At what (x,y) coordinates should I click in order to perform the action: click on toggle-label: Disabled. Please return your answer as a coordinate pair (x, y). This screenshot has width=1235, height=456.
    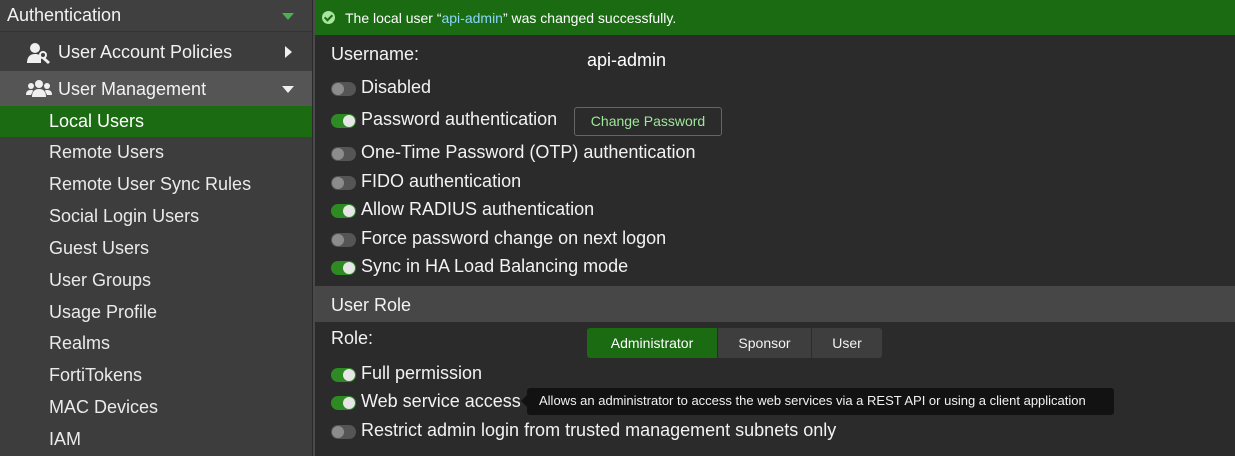
    Looking at the image, I should click on (396, 87).